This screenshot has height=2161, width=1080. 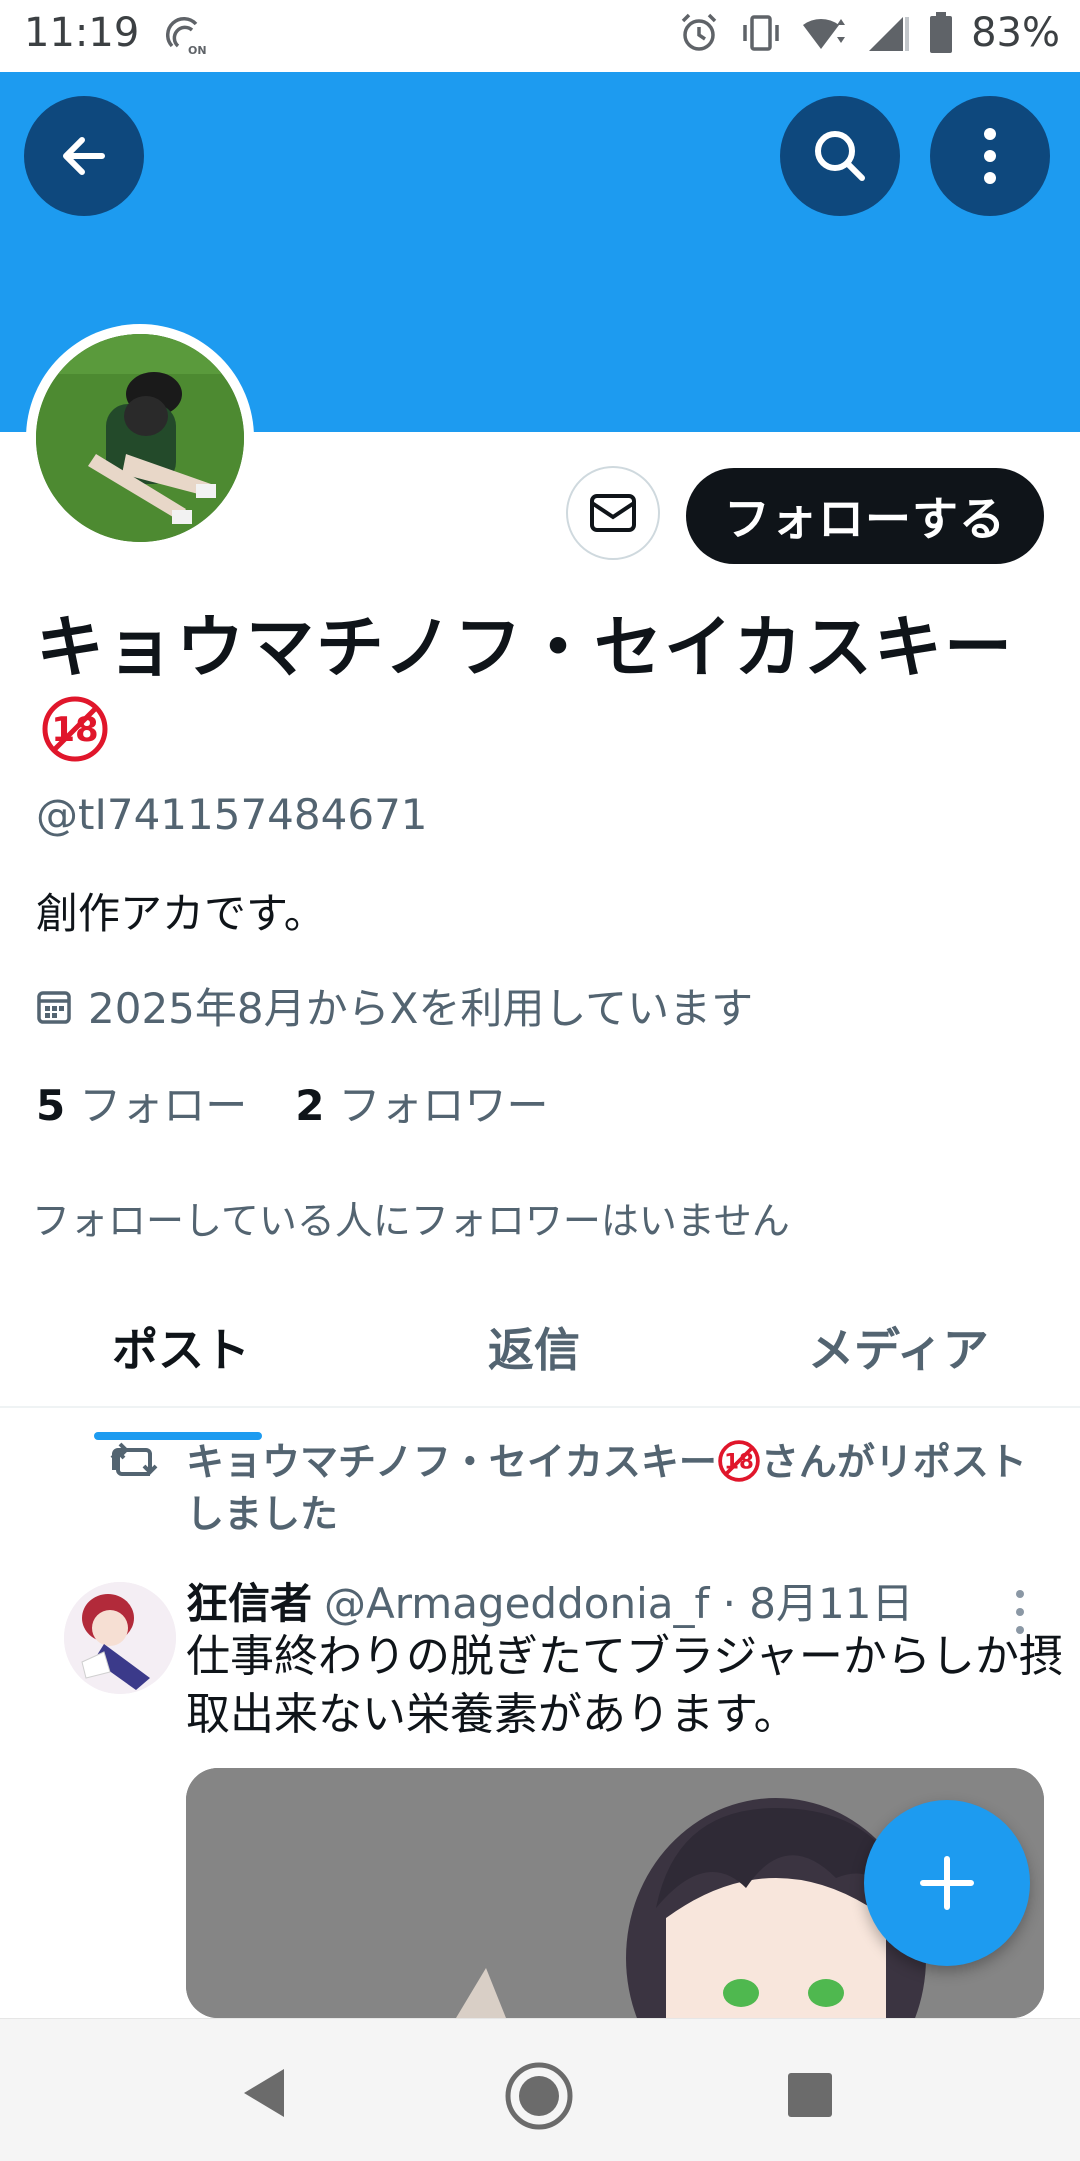 I want to click on followers-count: 2, so click(x=310, y=1105).